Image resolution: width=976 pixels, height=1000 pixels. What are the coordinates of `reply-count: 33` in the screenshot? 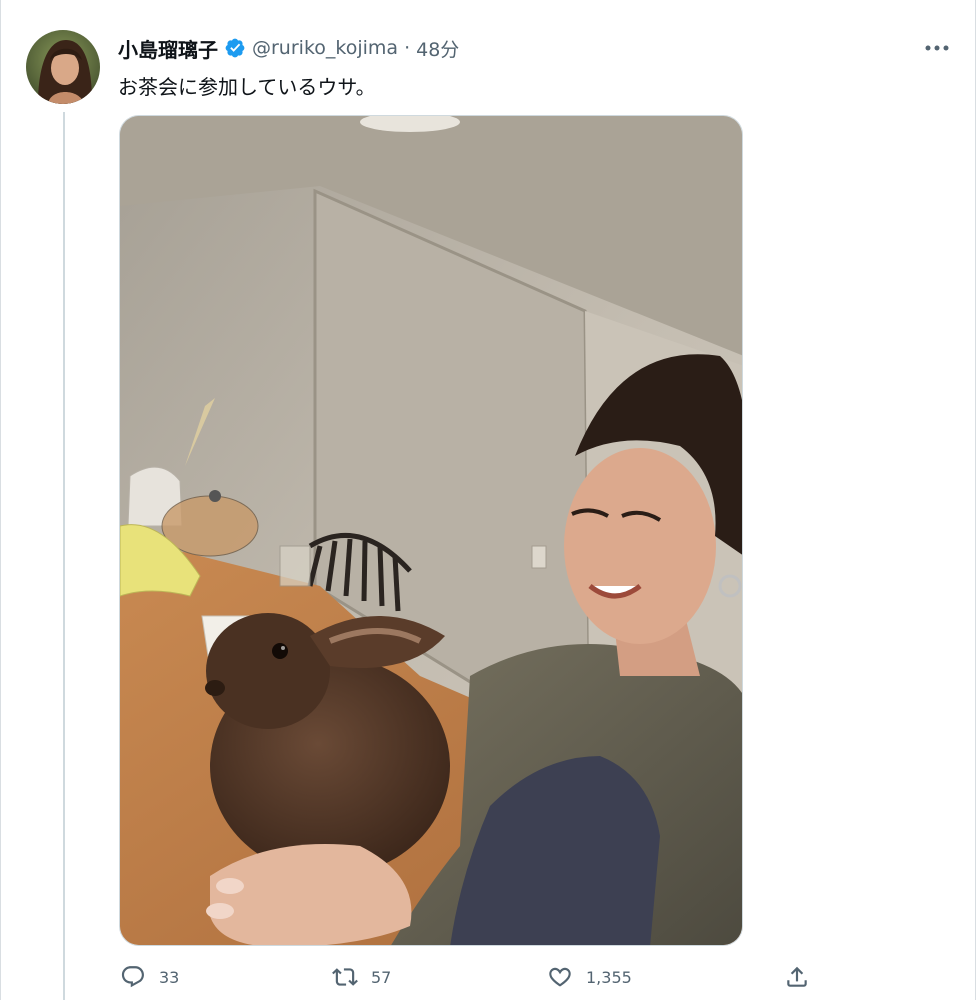 It's located at (169, 977).